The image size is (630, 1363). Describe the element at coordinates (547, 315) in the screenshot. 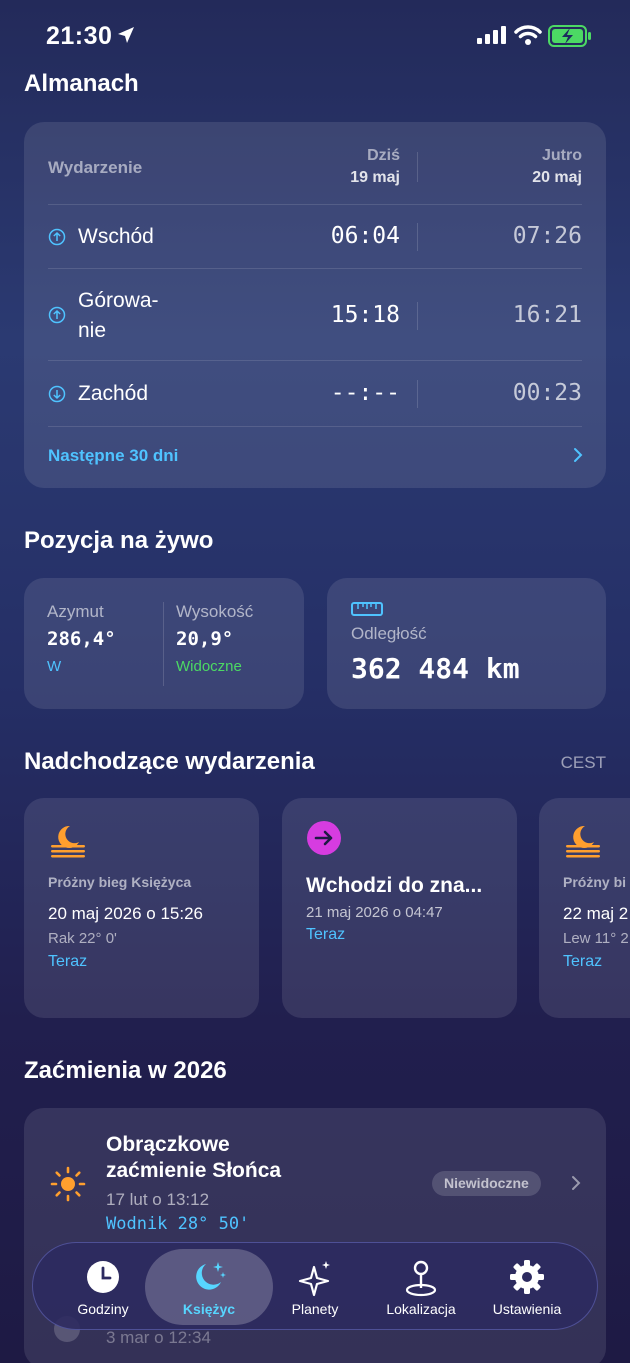

I see `transit-tomorrow-time: 16:21` at that location.